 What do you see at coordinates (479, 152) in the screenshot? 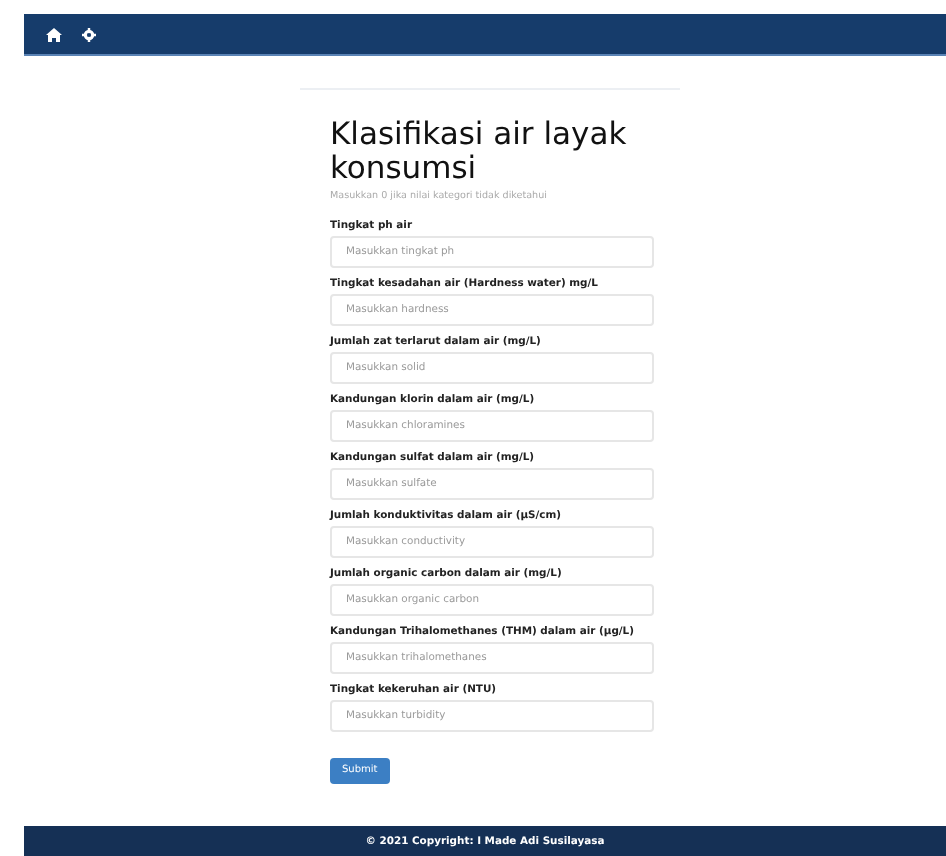
I see `form-title: Klasifikasi air layak konsumsi` at bounding box center [479, 152].